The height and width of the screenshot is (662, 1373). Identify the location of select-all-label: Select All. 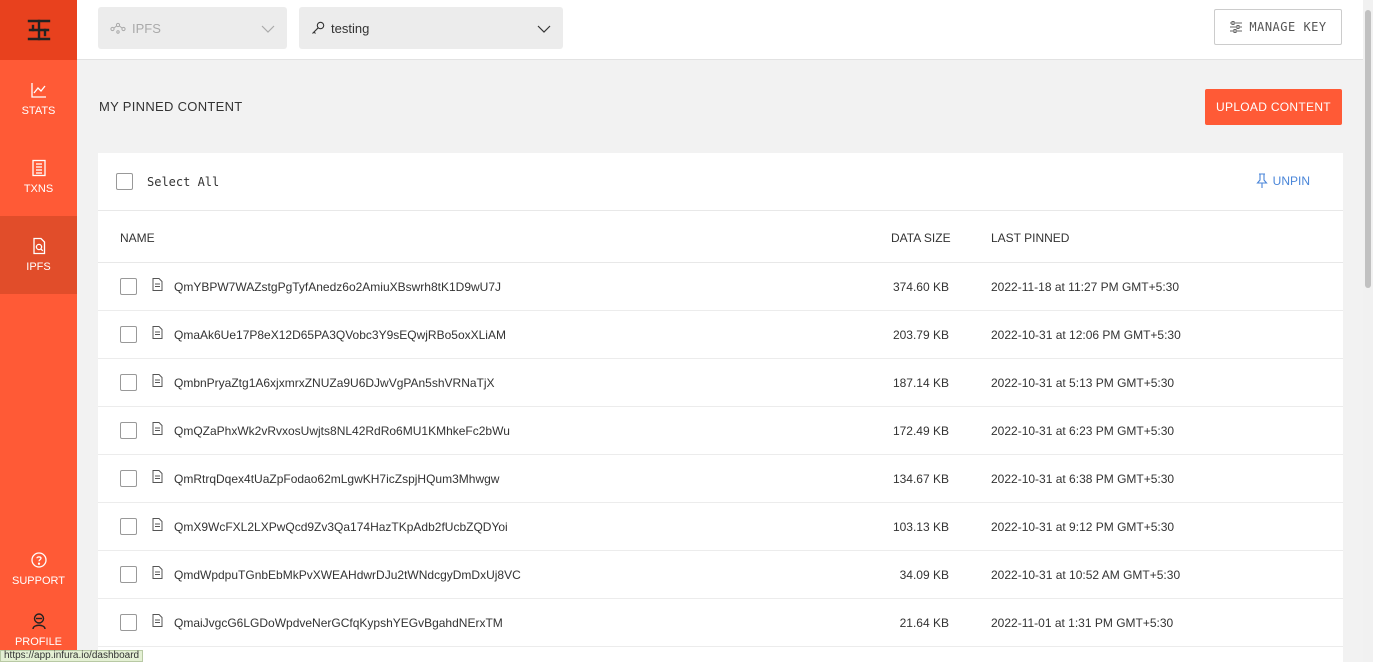
(183, 181).